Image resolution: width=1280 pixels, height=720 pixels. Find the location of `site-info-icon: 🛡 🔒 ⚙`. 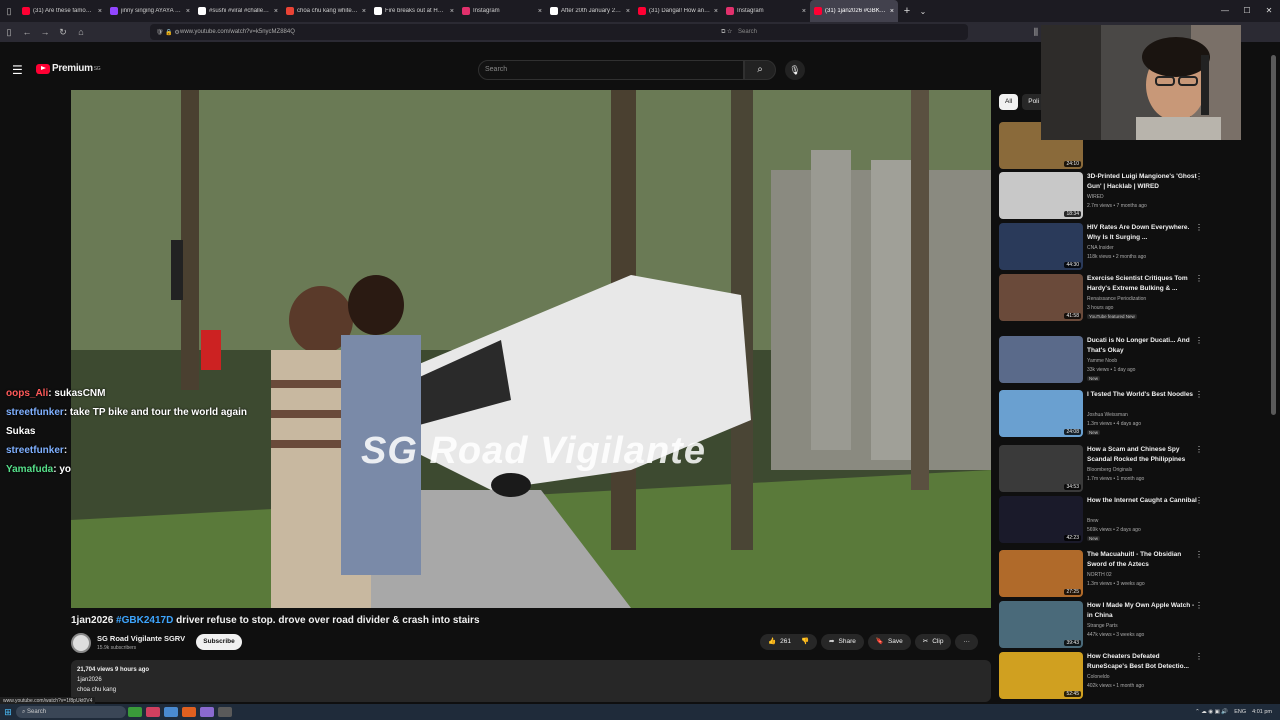

site-info-icon: 🛡 🔒 ⚙ is located at coordinates (168, 32).